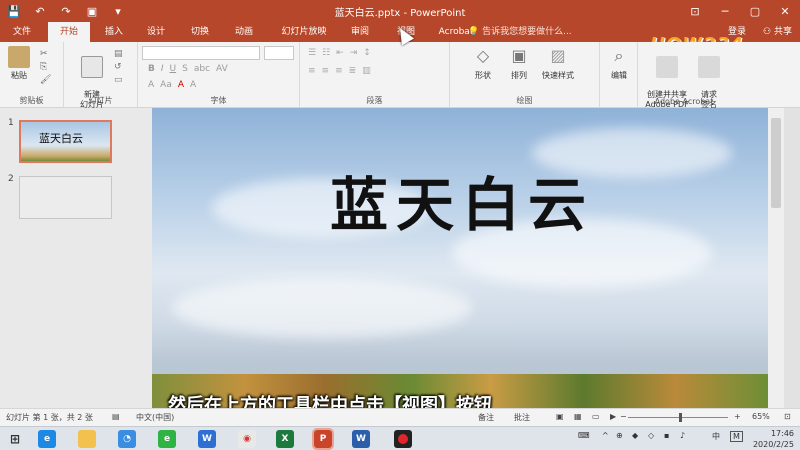 The width and height of the screenshot is (800, 450). What do you see at coordinates (185, 69) in the screenshot?
I see `shadow-button: S` at bounding box center [185, 69].